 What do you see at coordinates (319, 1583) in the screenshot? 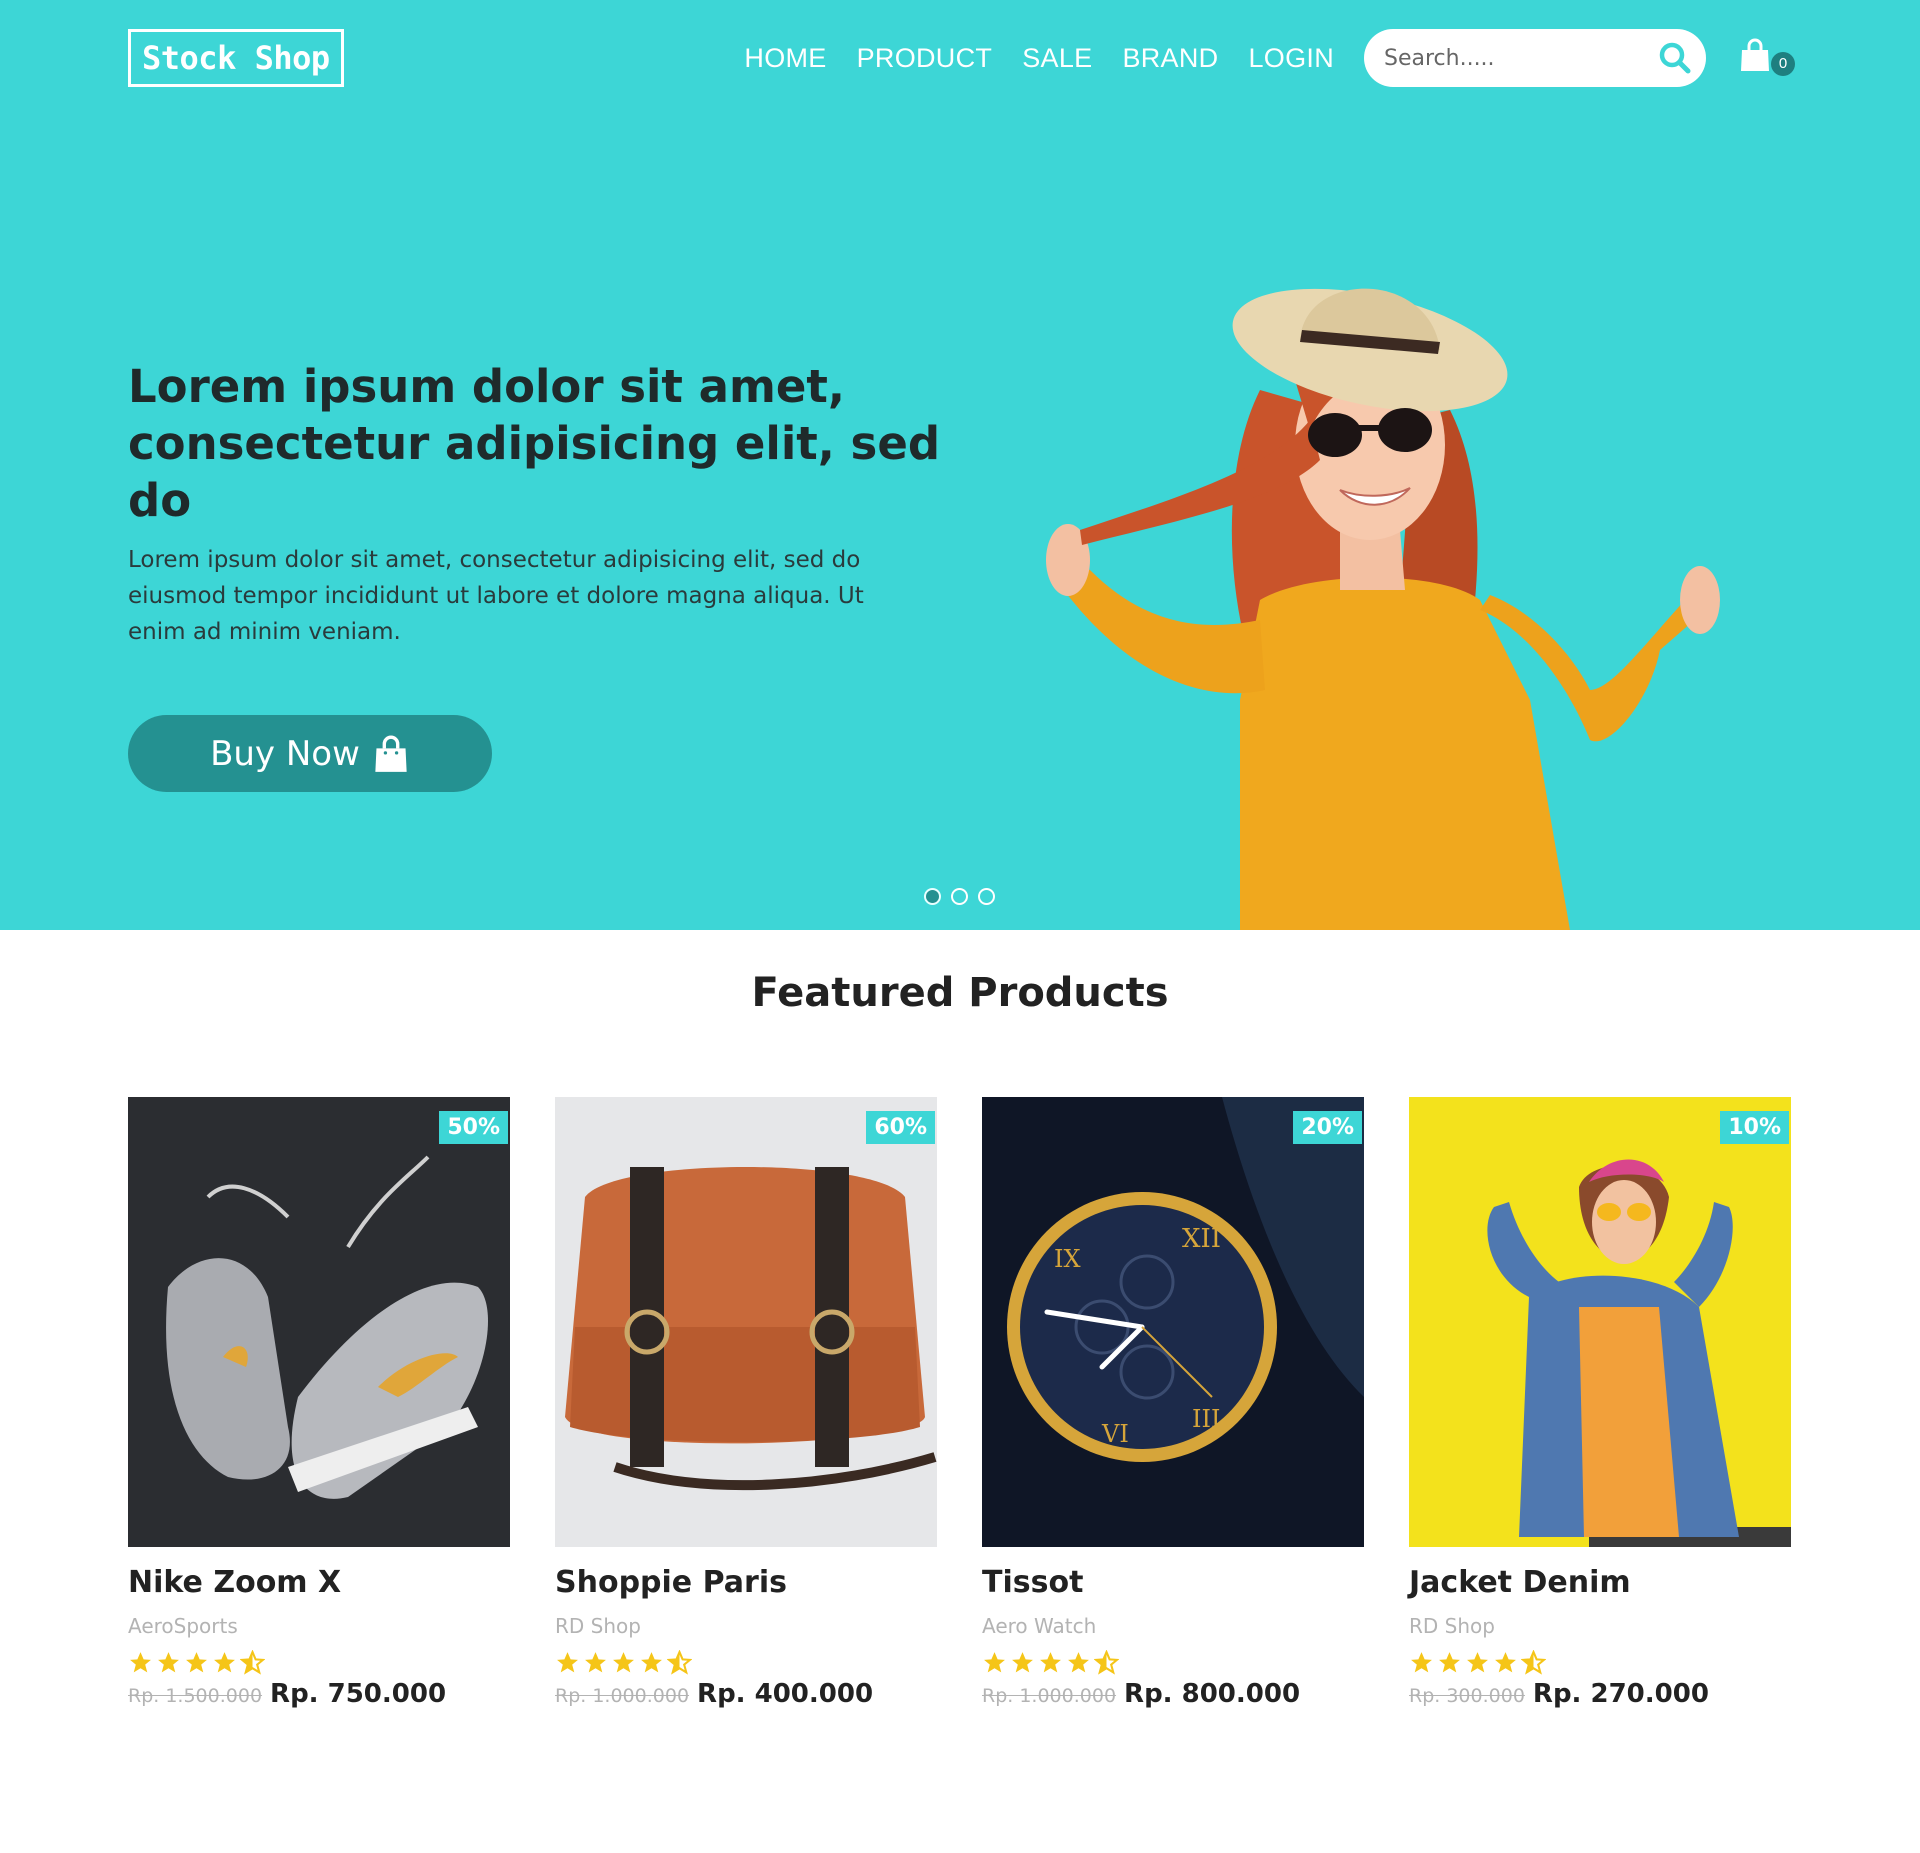
I see `product-name: Nike Zoom X` at bounding box center [319, 1583].